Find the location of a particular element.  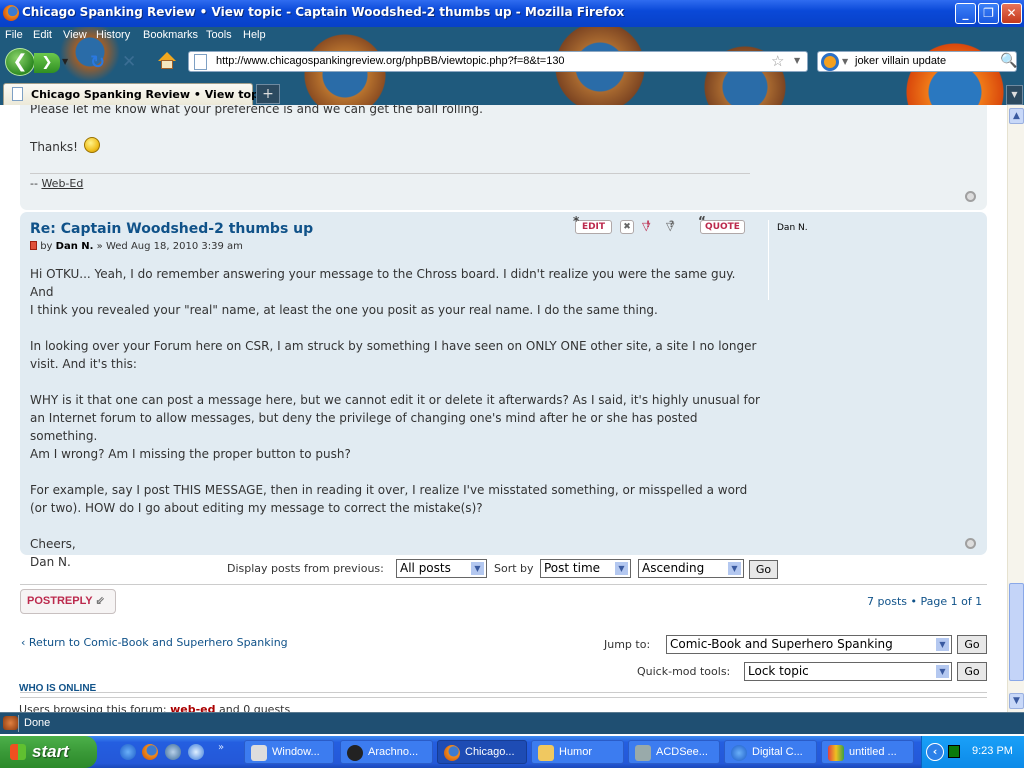

back-button: ❮ is located at coordinates (20, 62).